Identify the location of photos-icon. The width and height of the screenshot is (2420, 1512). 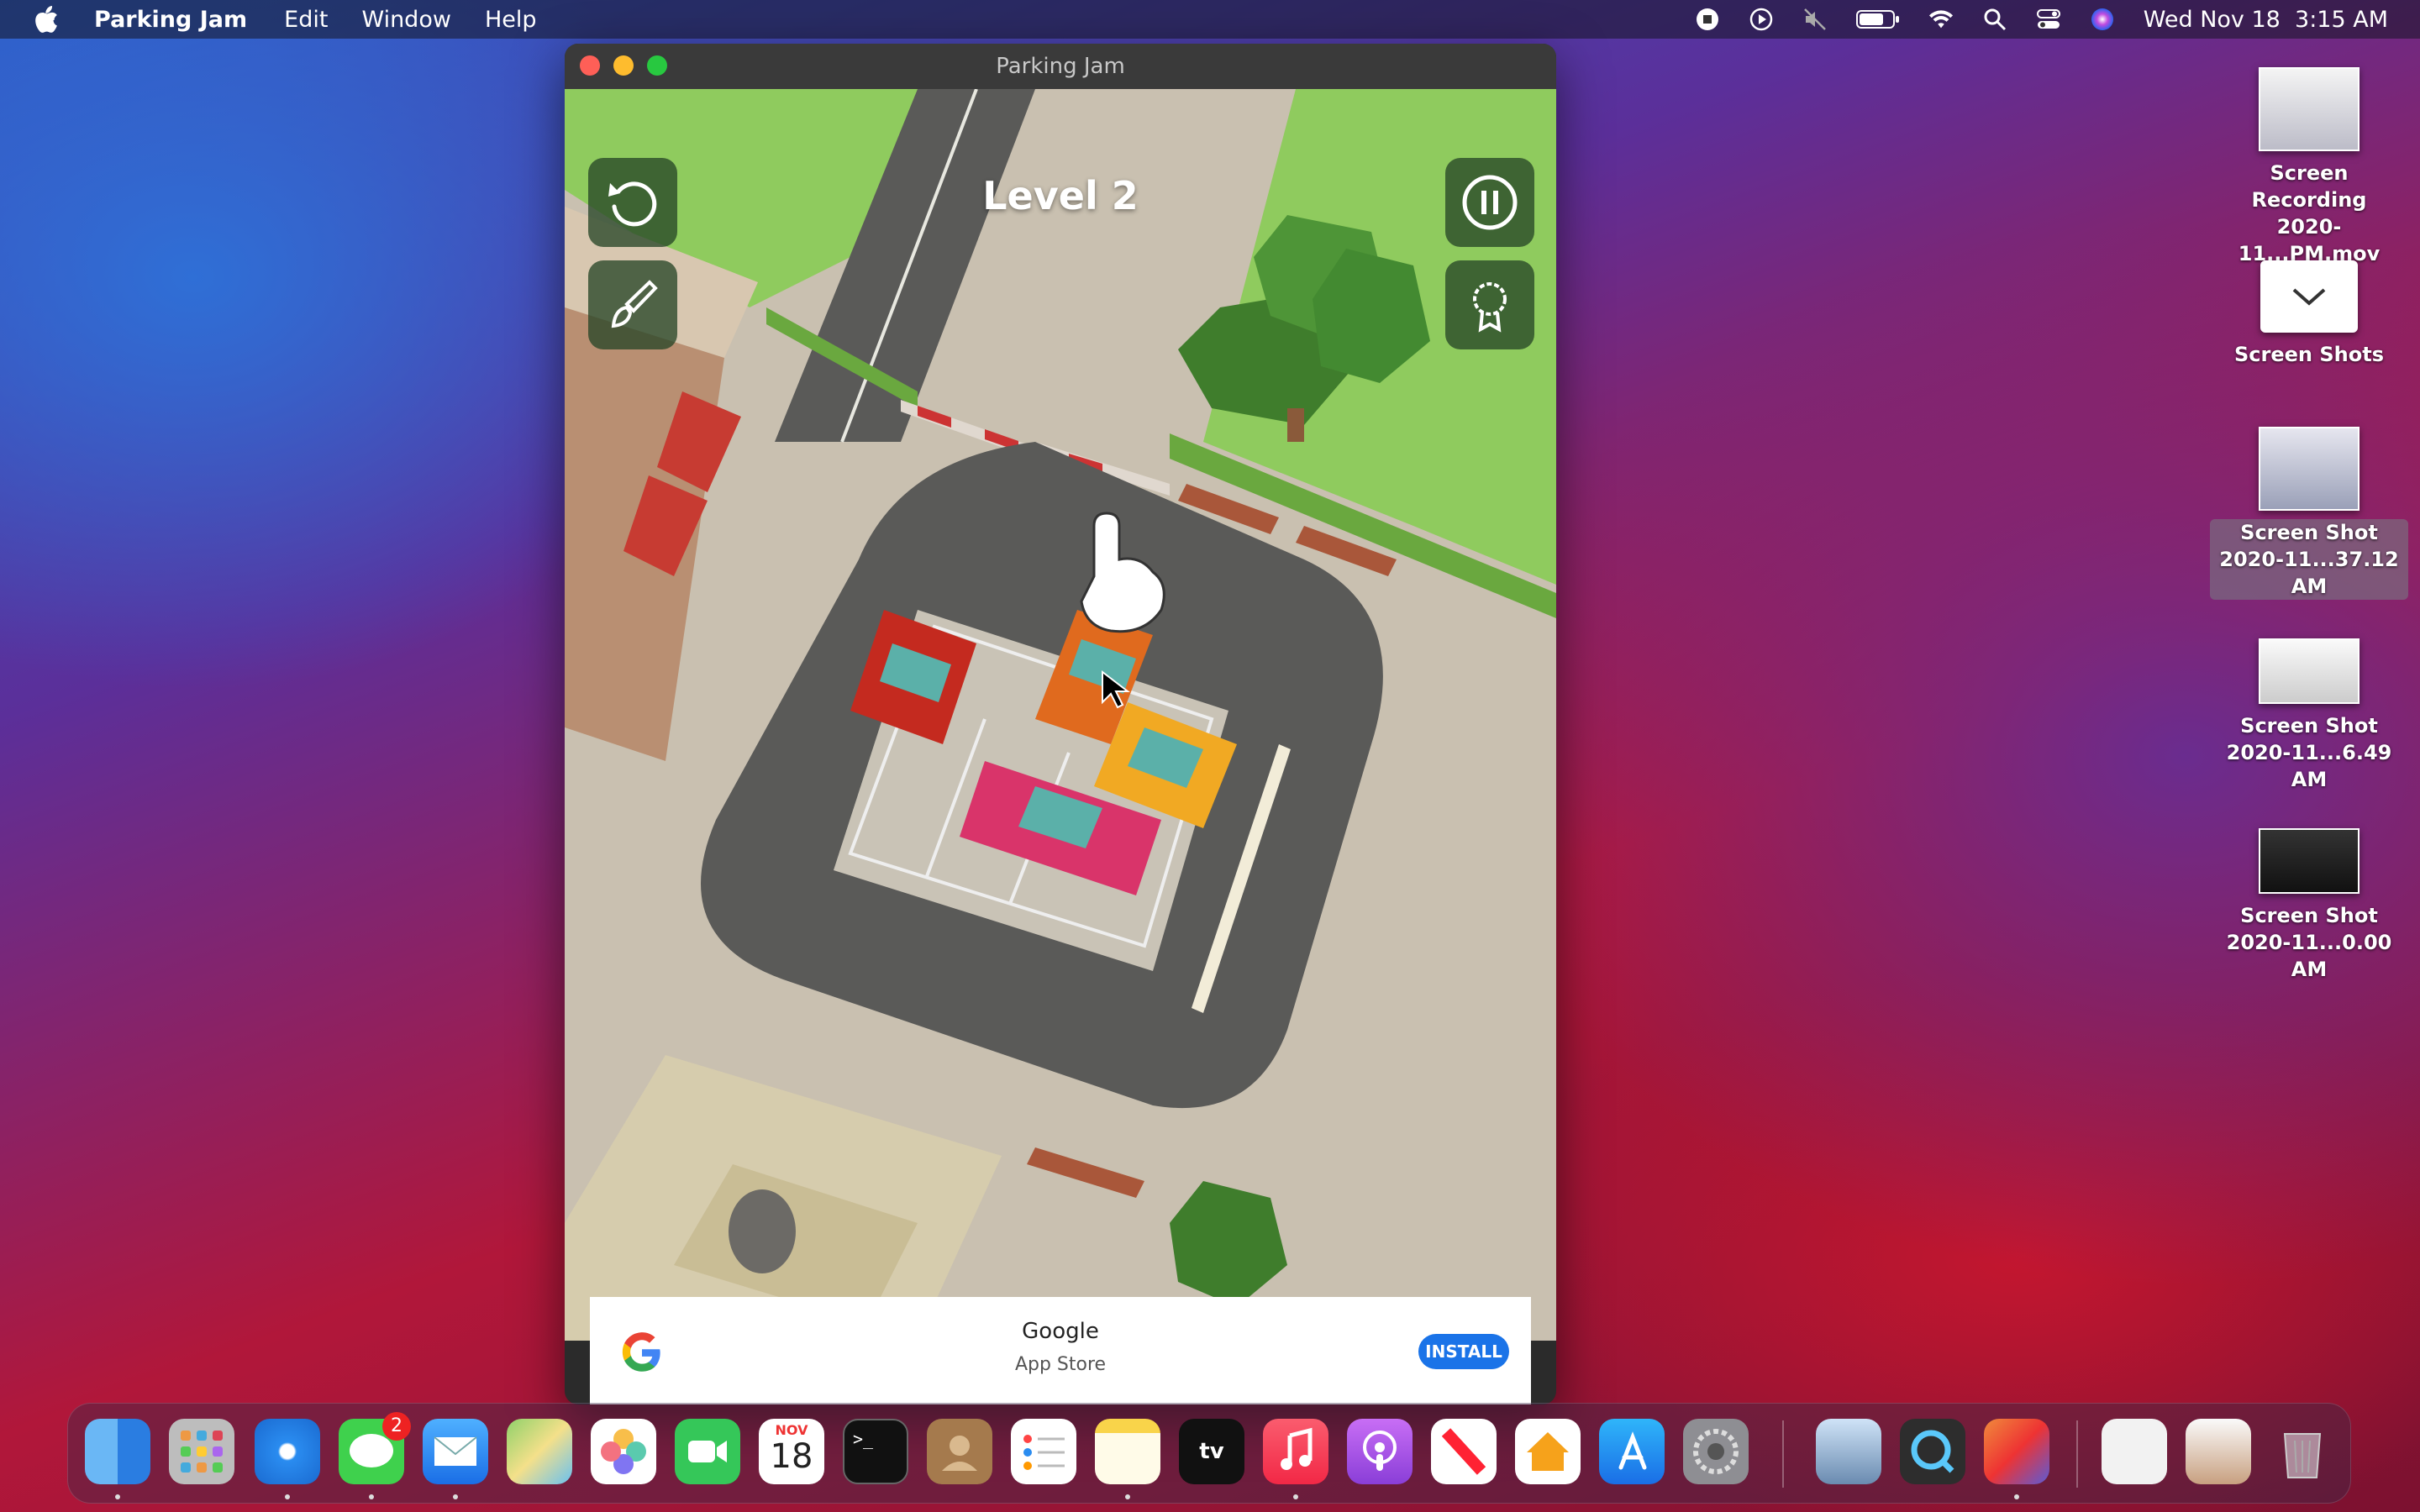
(623, 1451).